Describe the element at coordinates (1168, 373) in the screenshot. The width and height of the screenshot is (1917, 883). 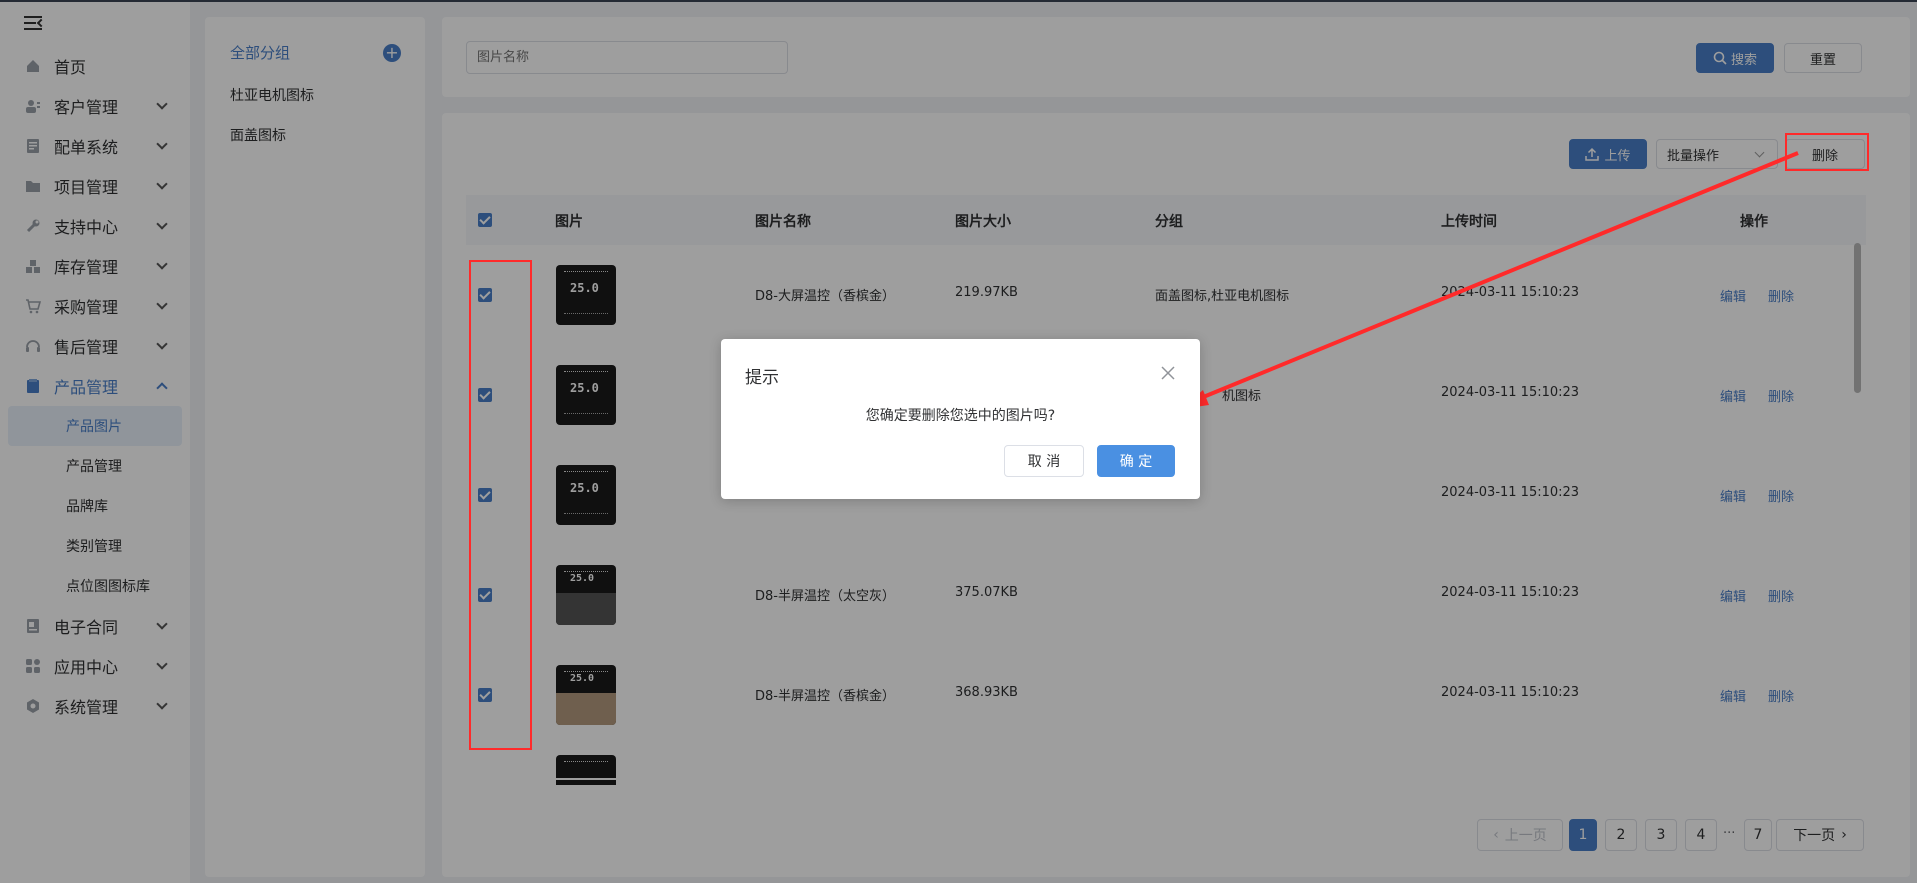
I see `close-icon` at that location.